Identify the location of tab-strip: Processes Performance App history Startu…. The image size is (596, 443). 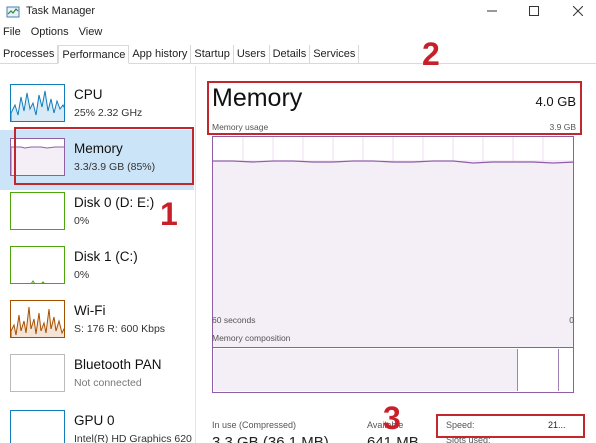
(298, 54).